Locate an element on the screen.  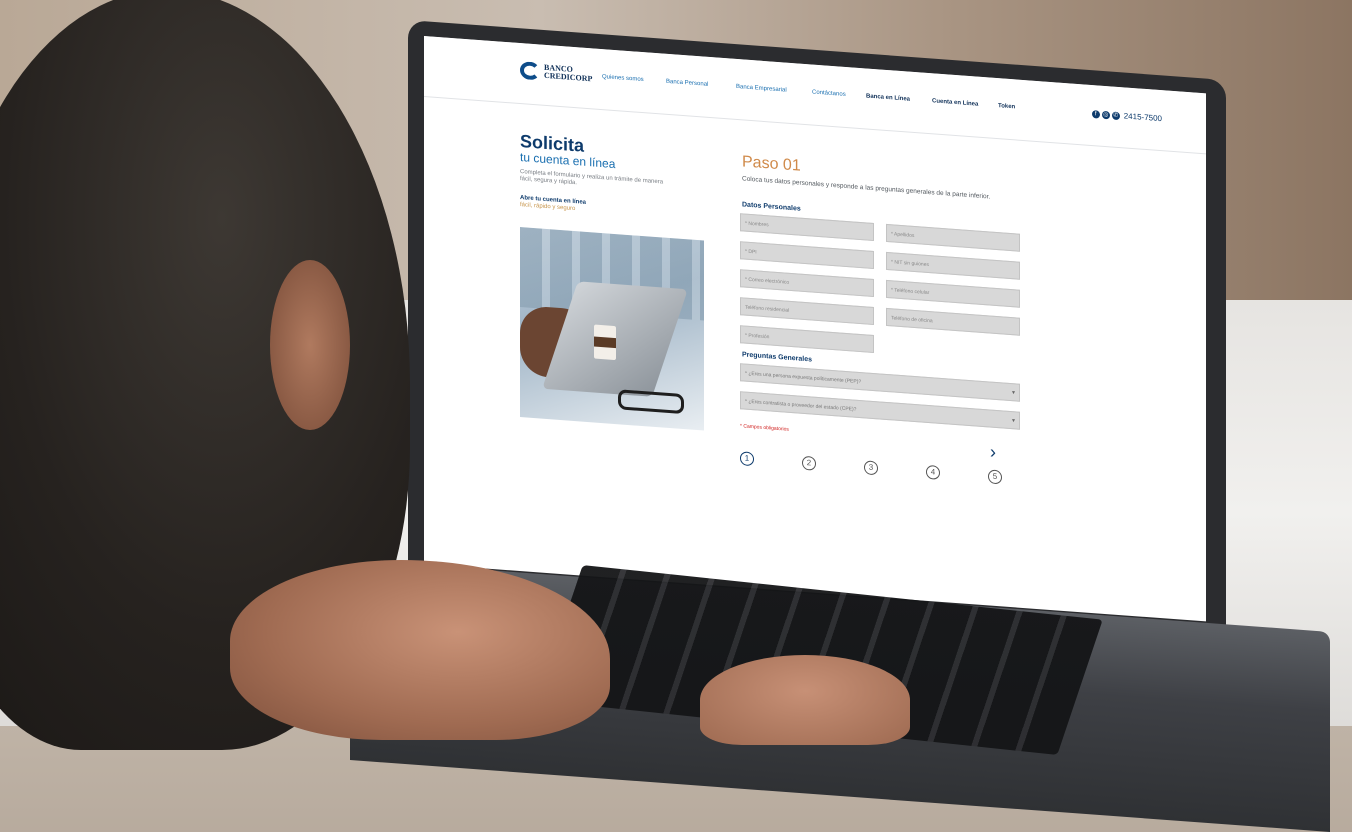
step-title: Paso 01 is located at coordinates (771, 164).